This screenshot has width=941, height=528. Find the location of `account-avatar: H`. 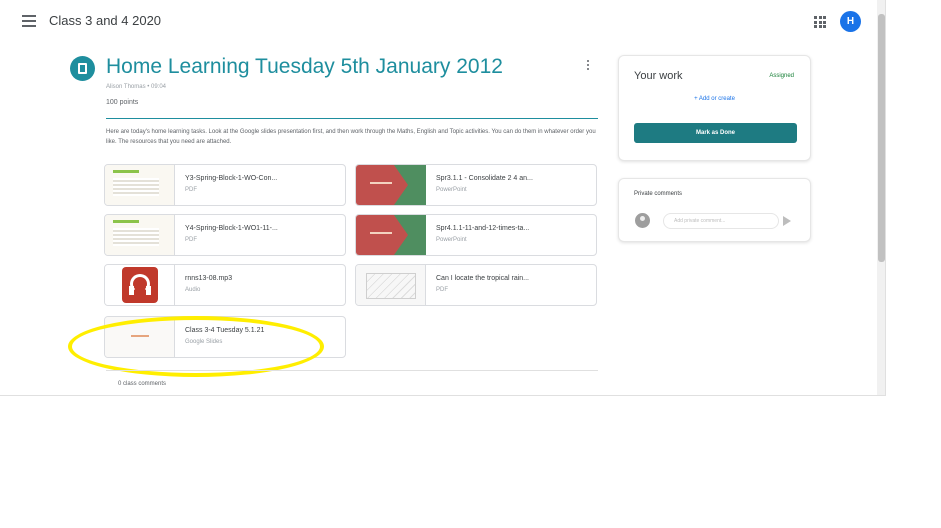

account-avatar: H is located at coordinates (850, 21).